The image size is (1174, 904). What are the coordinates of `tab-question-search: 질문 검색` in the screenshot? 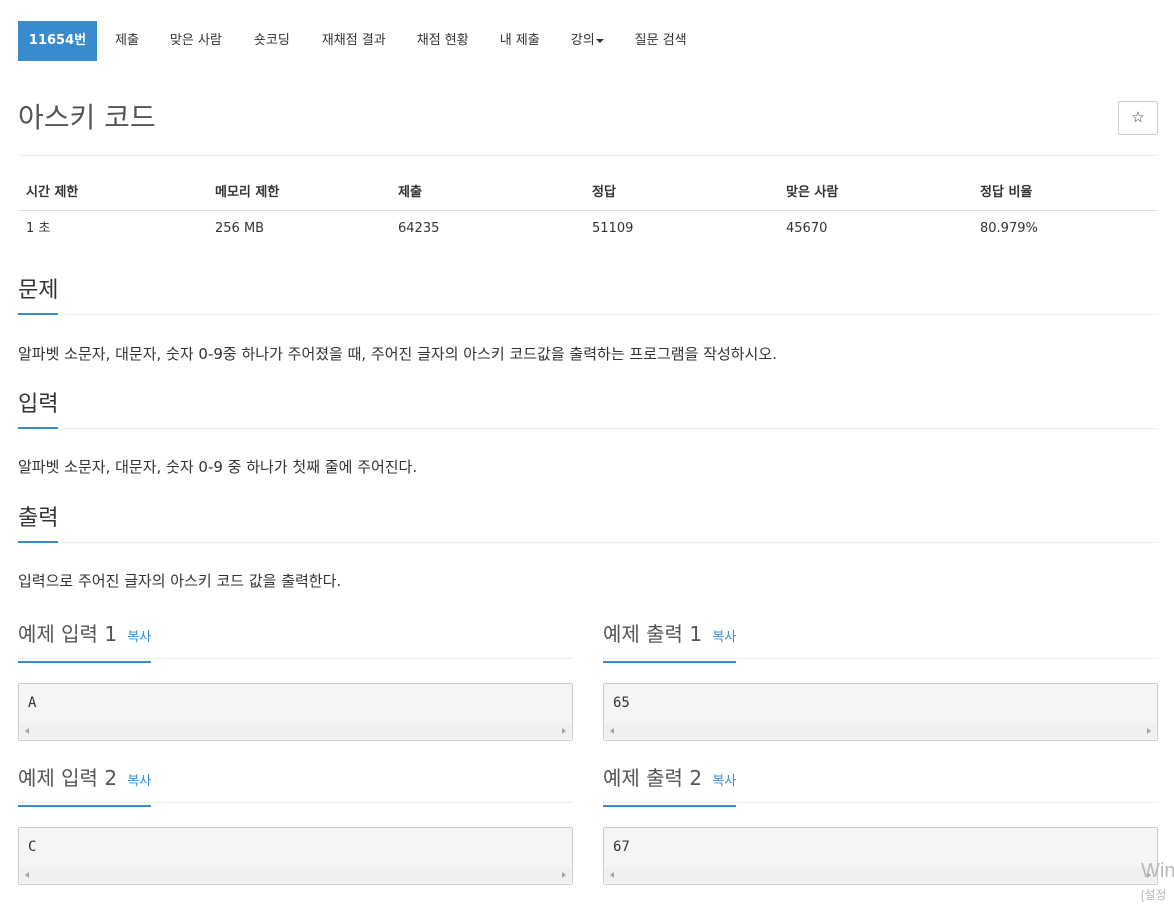 It's located at (661, 41).